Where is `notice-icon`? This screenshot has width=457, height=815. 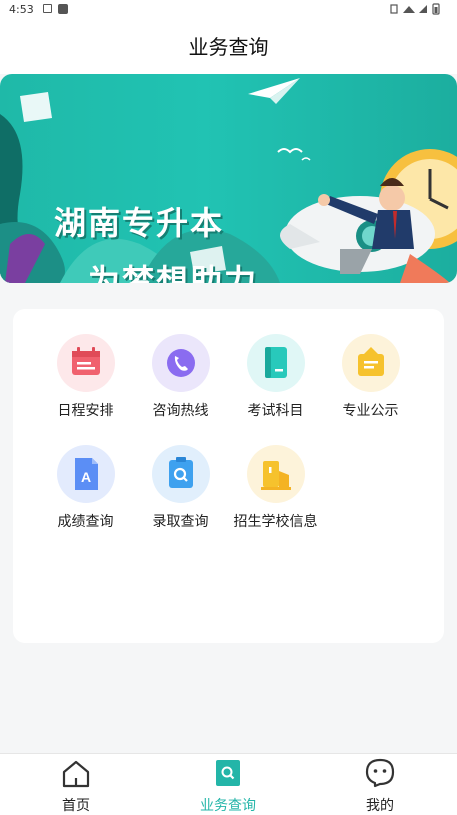
notice-icon is located at coordinates (370, 363).